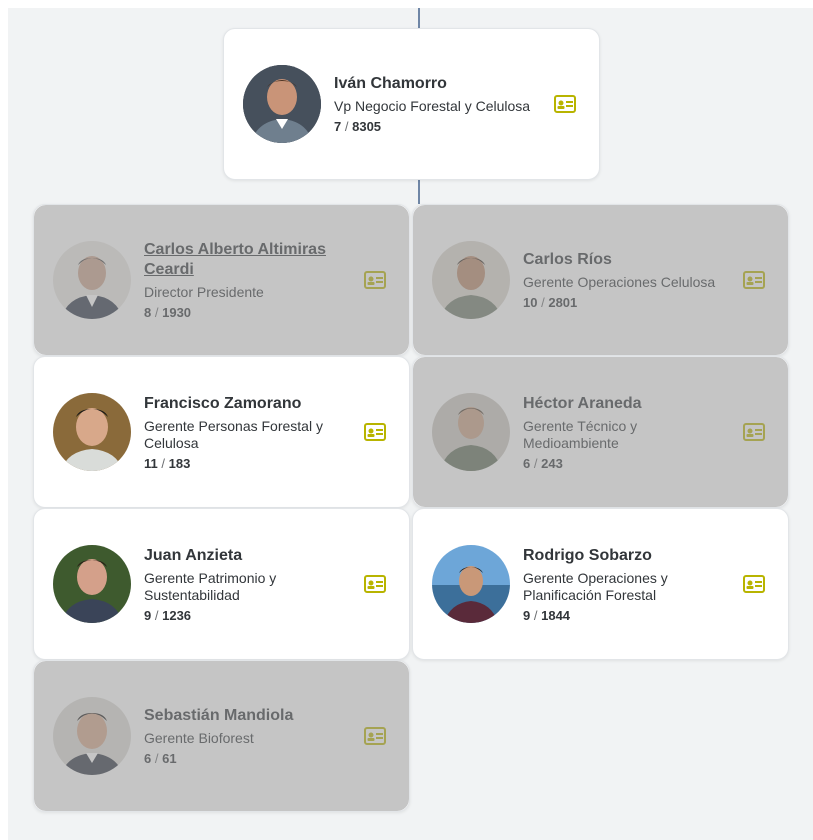 The height and width of the screenshot is (840, 813). I want to click on employee-title: Gerente Bioforest, so click(199, 738).